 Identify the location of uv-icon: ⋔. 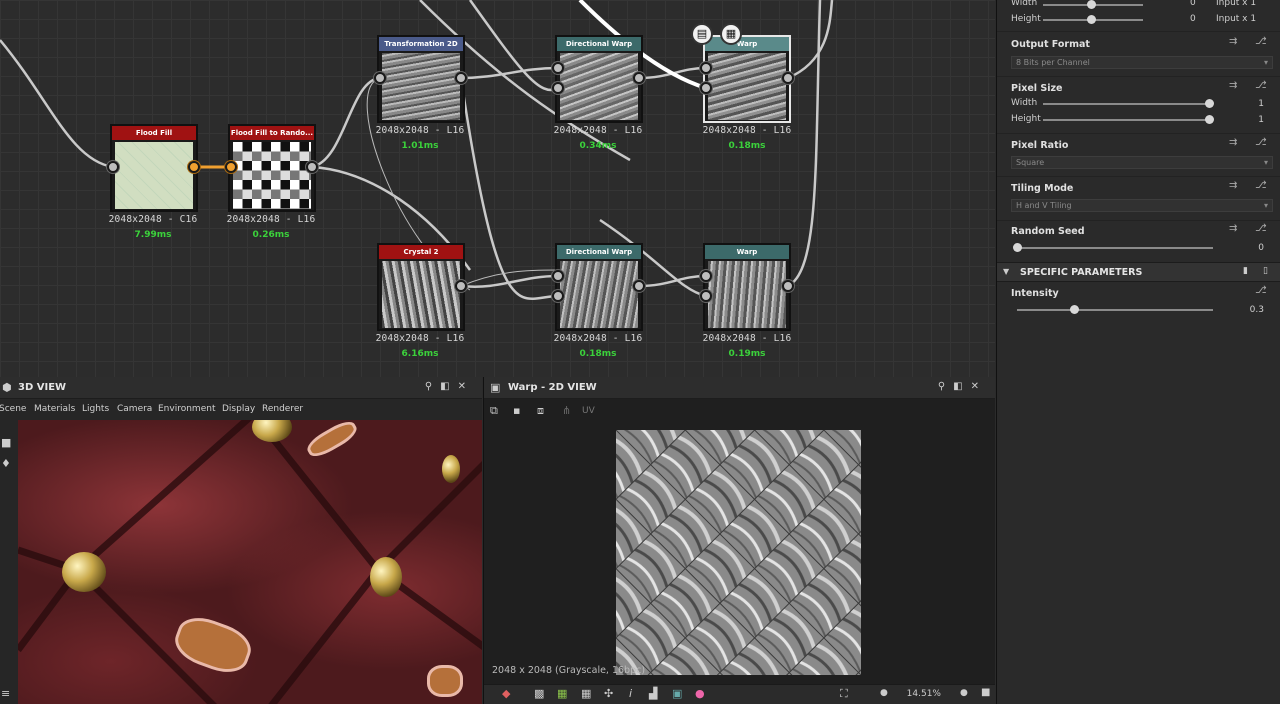
(566, 410).